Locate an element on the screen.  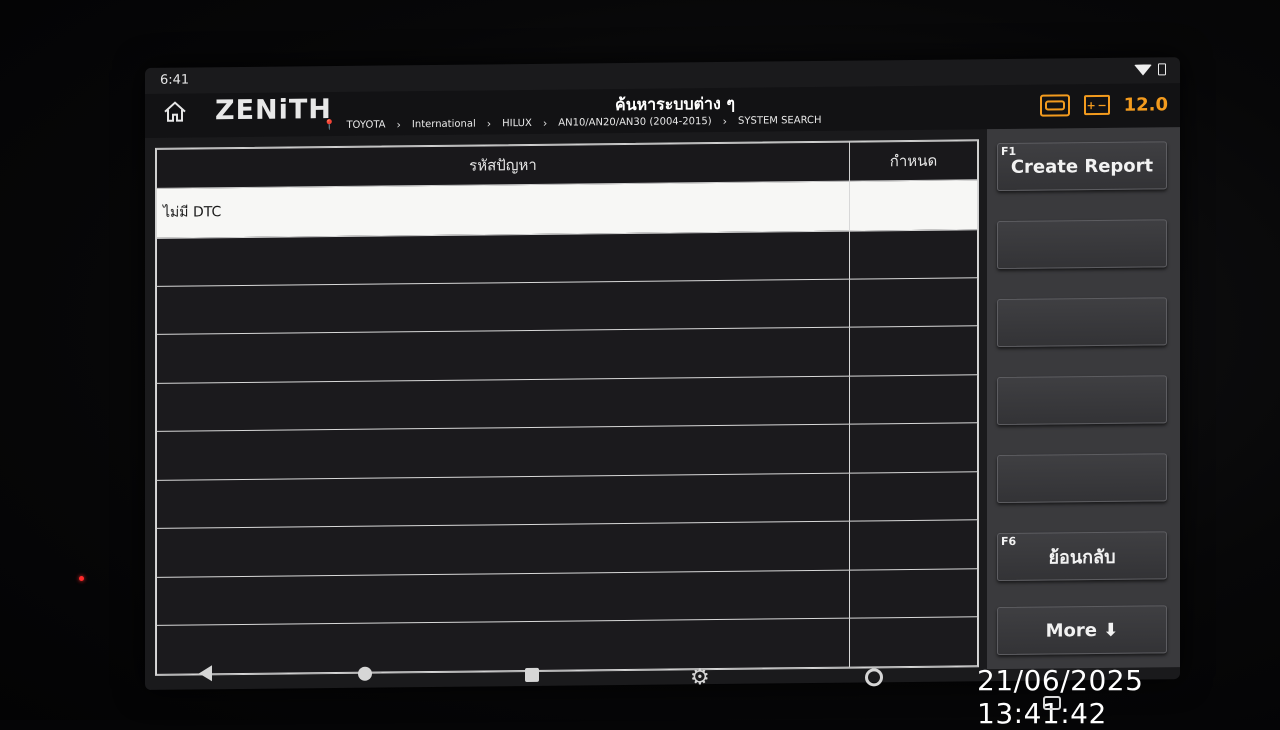
button-label: ย้อนกลับ is located at coordinates (1082, 557).